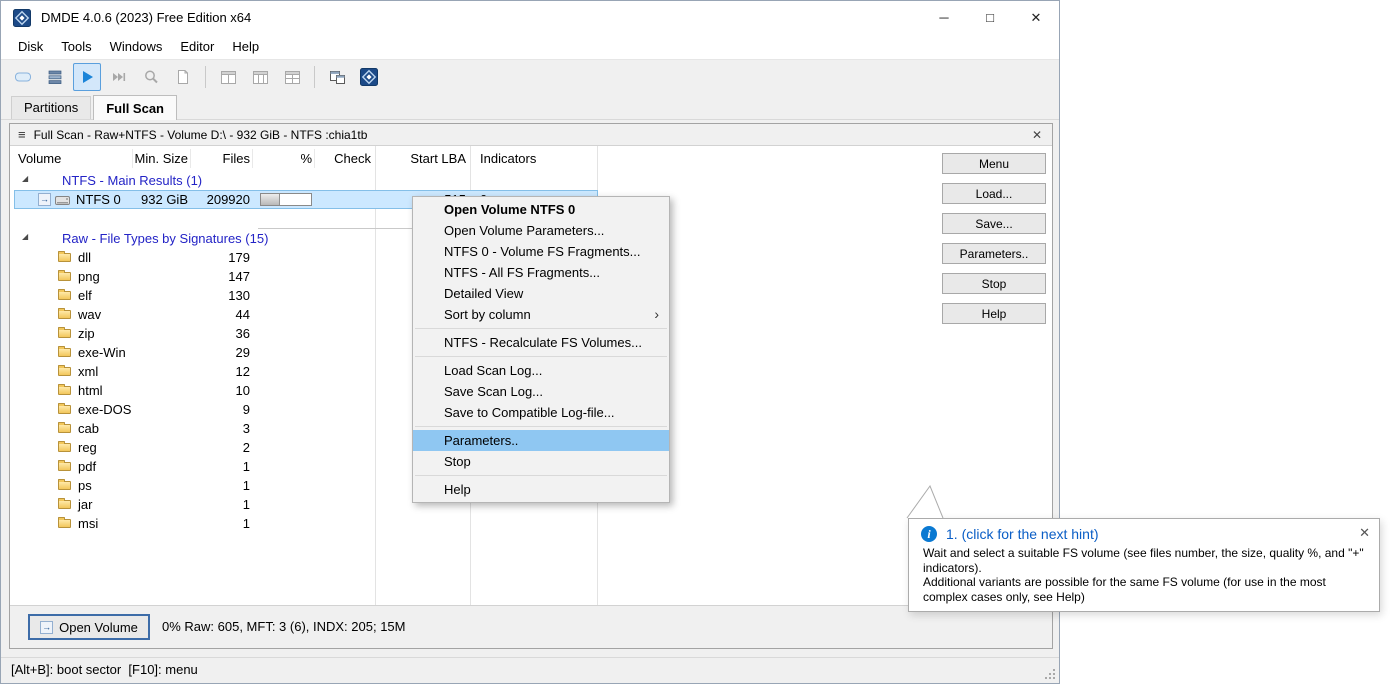 The height and width of the screenshot is (687, 1393). What do you see at coordinates (541, 440) in the screenshot?
I see `context-item-parameters: Parameters..` at bounding box center [541, 440].